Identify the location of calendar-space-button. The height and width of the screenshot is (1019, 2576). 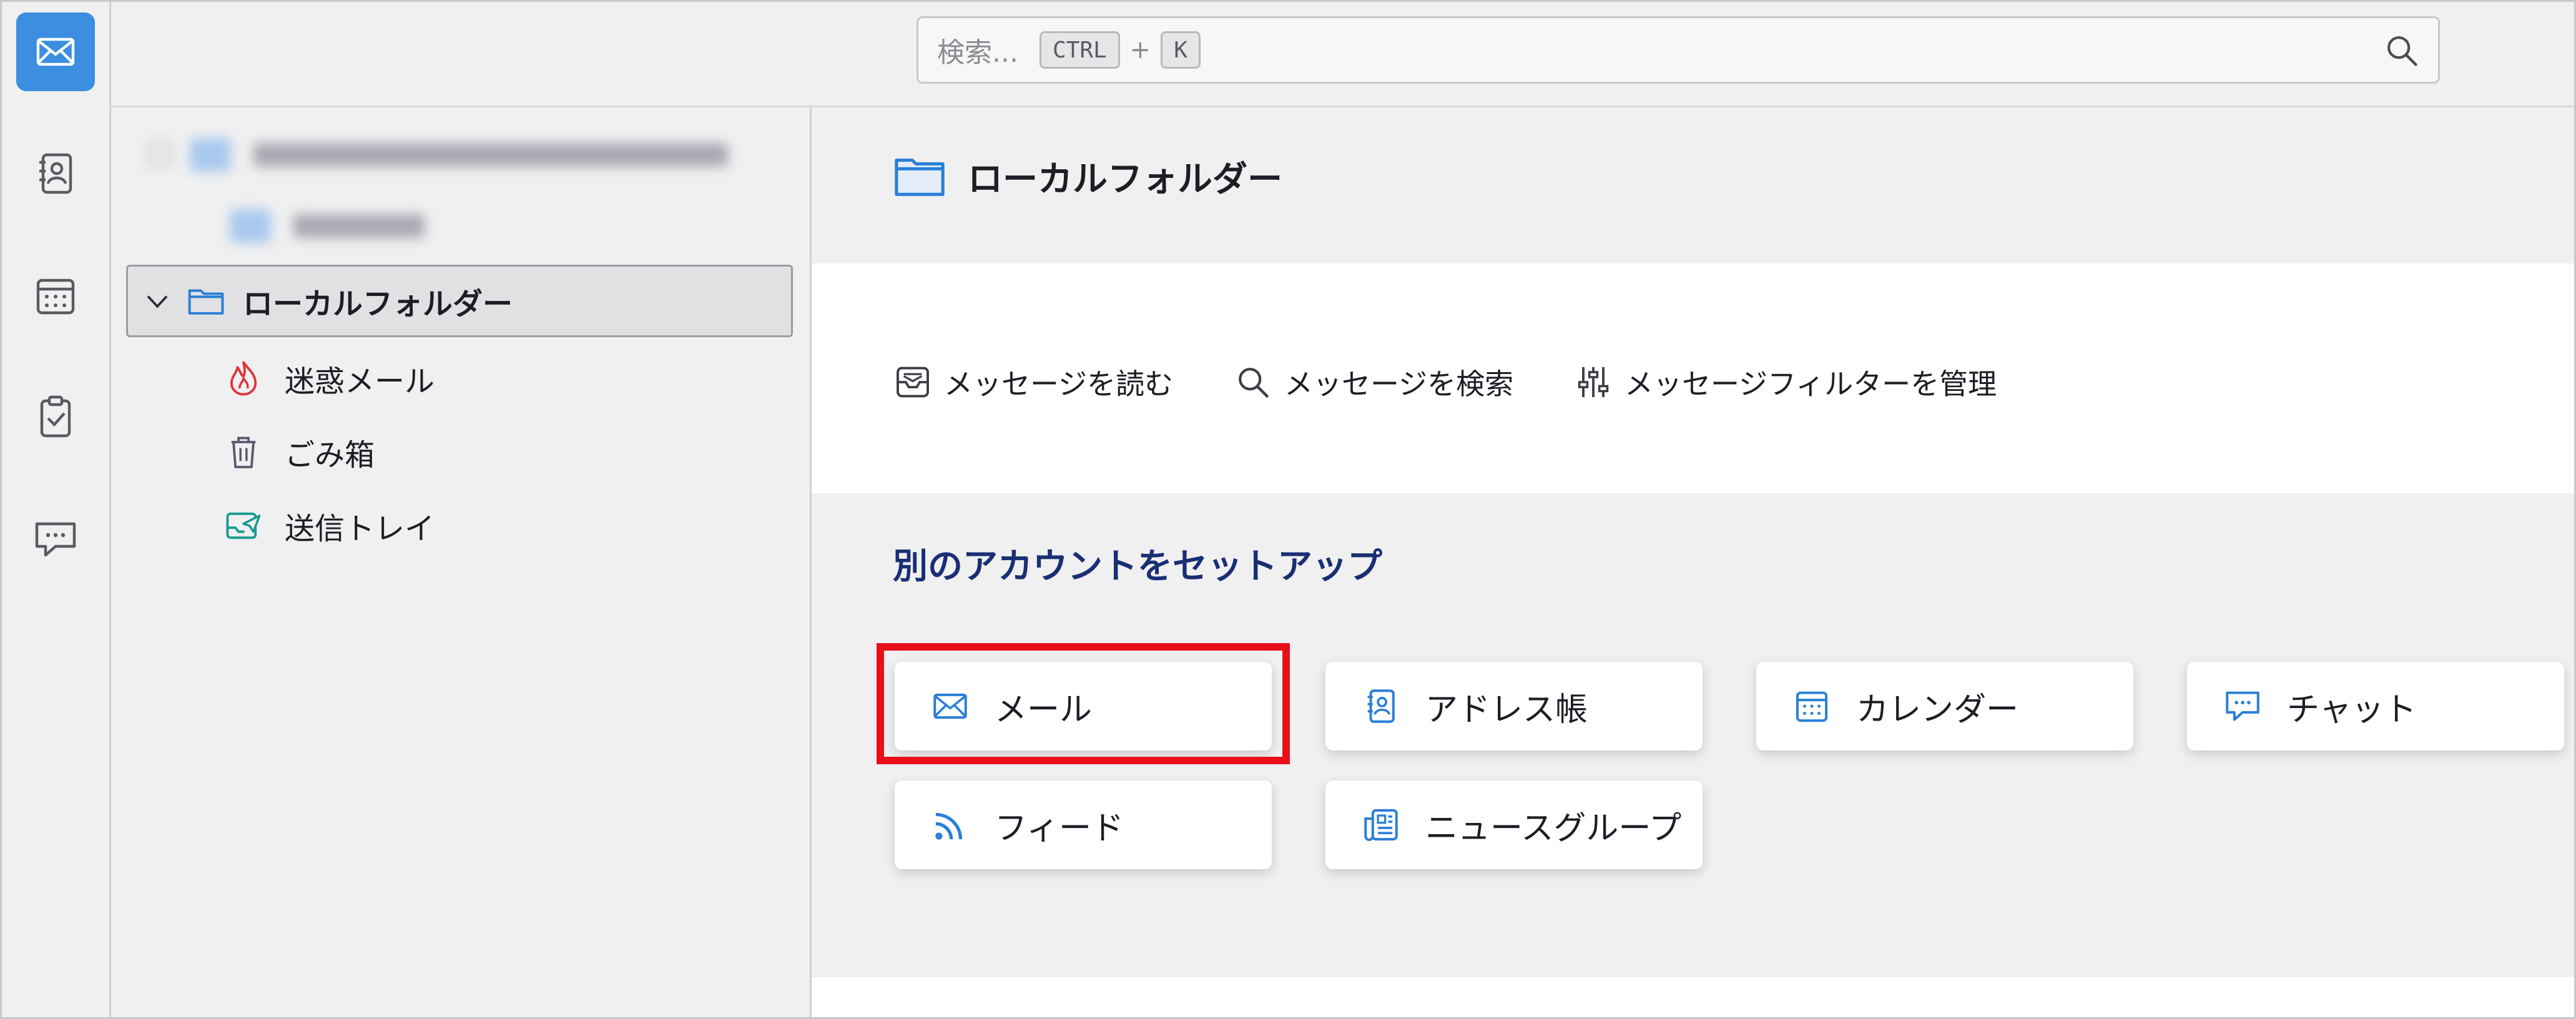
(55, 295).